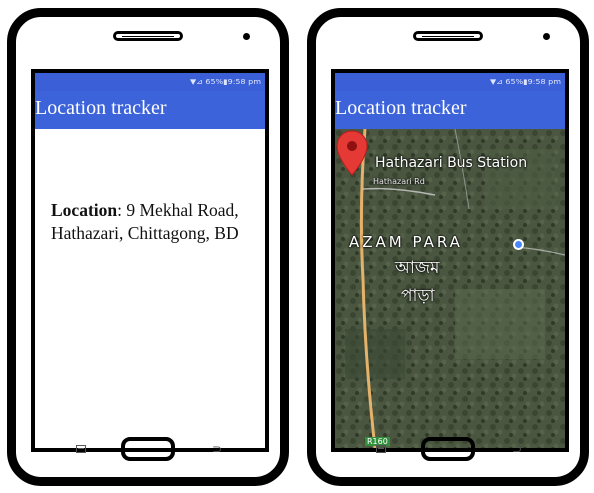 This screenshot has height=493, width=594. What do you see at coordinates (406, 242) in the screenshot?
I see `map-label-area: AZAM PARA` at bounding box center [406, 242].